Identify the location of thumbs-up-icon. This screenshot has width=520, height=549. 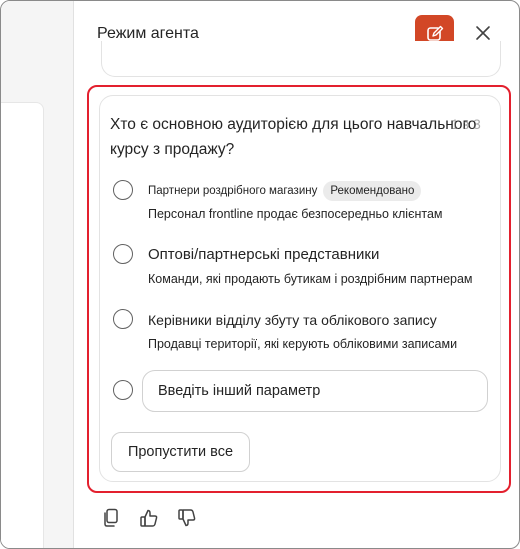
(149, 518).